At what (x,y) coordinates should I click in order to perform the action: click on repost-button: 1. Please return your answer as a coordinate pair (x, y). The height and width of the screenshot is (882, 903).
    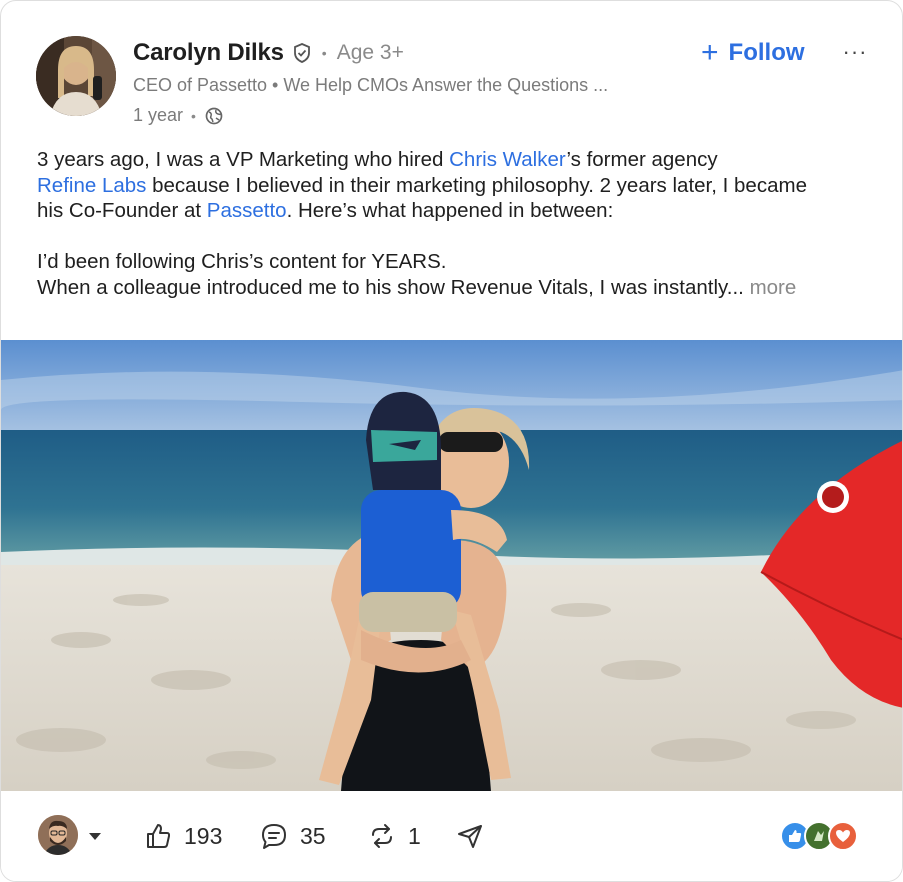
    Looking at the image, I should click on (394, 836).